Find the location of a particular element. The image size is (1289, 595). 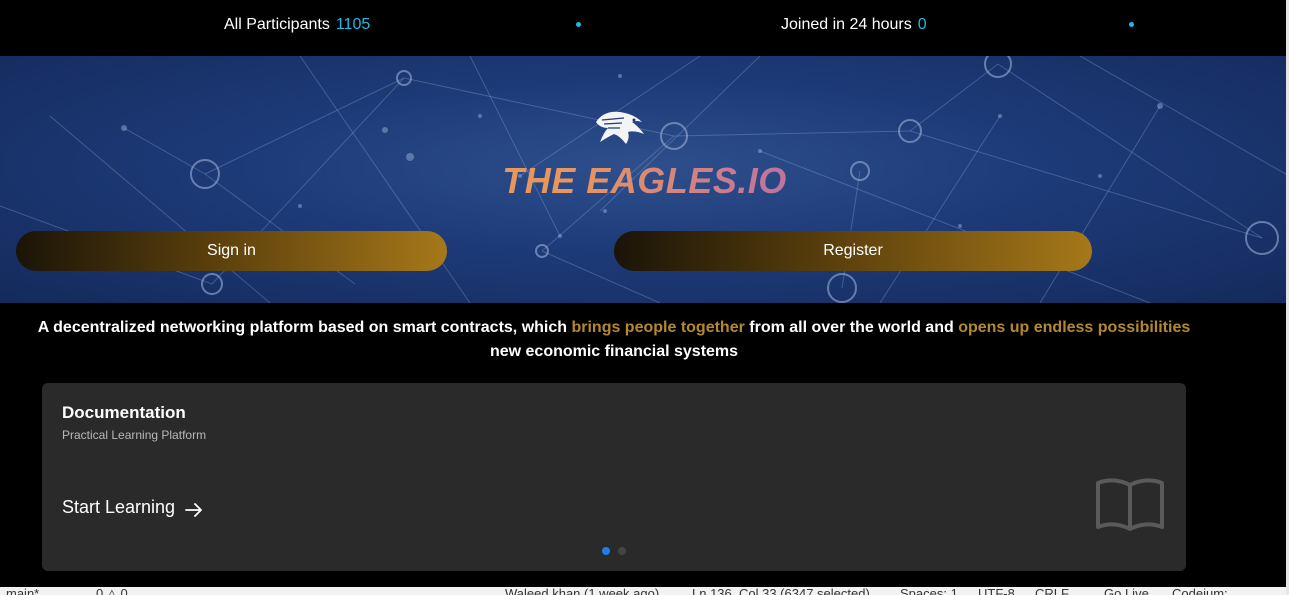

participants-value: 1105 is located at coordinates (353, 24).